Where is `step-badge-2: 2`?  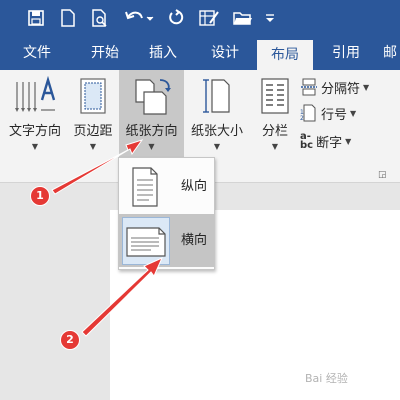
step-badge-2: 2 is located at coordinates (70, 340).